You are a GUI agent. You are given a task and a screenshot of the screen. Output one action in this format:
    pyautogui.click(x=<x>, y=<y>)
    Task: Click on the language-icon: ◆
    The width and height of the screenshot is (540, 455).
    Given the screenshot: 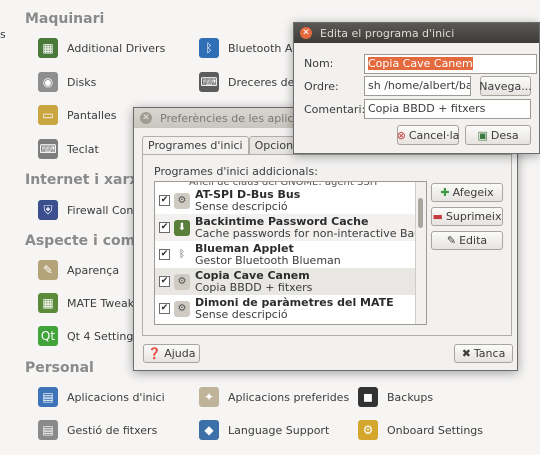 What is the action you would take?
    pyautogui.click(x=209, y=430)
    